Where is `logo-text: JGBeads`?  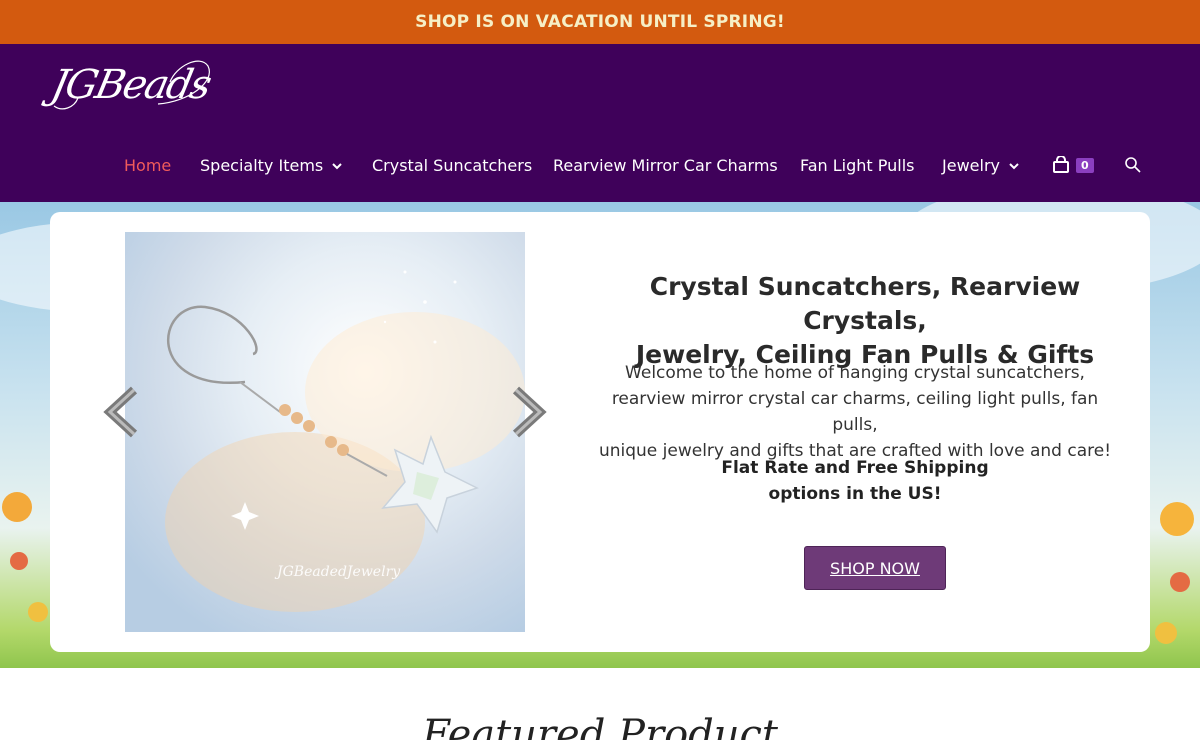
logo-text: JGBeads is located at coordinates (130, 85).